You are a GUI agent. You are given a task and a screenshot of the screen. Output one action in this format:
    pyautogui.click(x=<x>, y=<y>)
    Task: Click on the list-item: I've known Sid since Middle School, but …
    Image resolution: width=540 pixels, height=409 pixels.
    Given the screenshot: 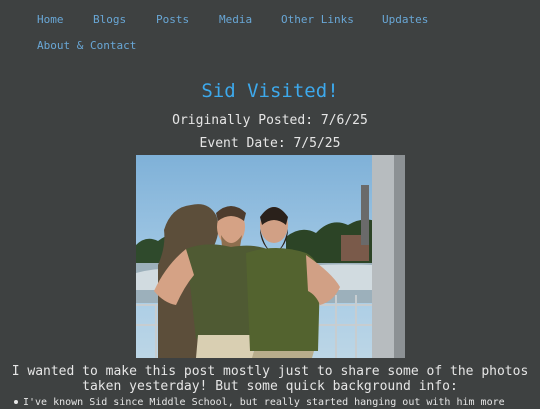 What is the action you would take?
    pyautogui.click(x=277, y=402)
    